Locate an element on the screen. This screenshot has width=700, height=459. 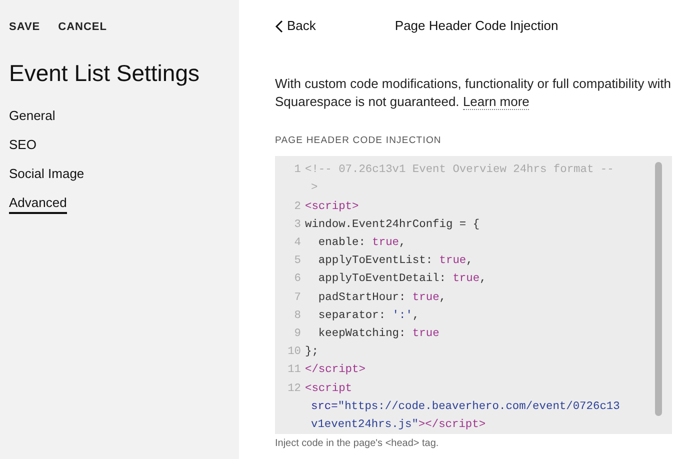
notice-text: With custom code modifications, functionality or full compatibility with Squarespace is not guaranteed. Learn more is located at coordinates (473, 93).